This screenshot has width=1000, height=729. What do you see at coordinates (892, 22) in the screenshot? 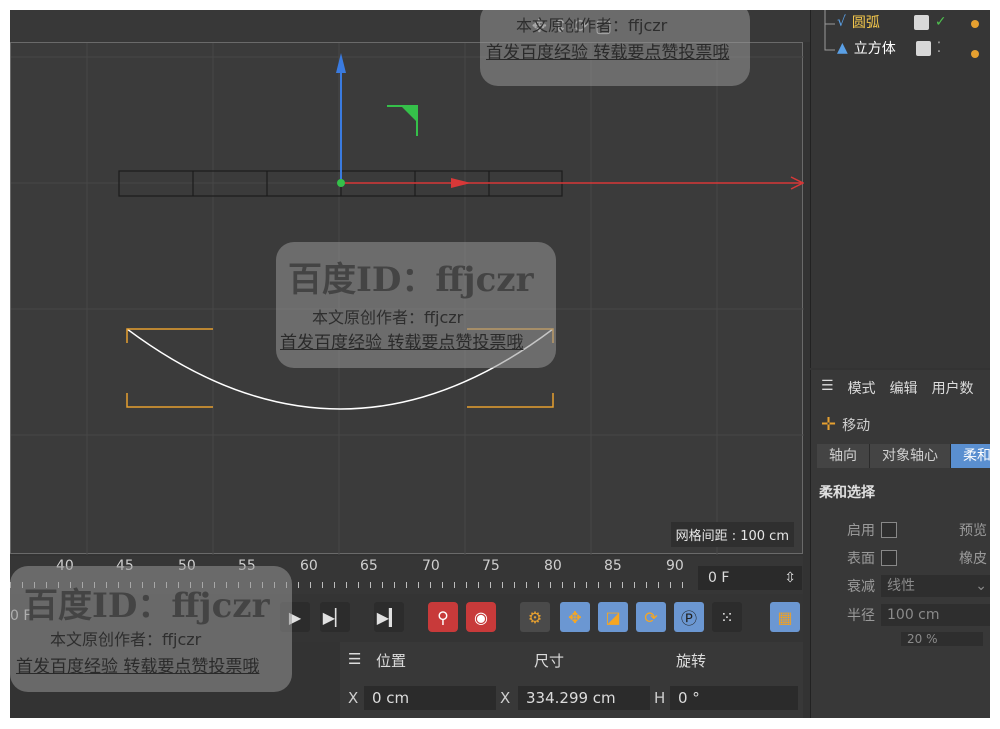
I see `object-row-arc: √ 圆弧 ✓` at bounding box center [892, 22].